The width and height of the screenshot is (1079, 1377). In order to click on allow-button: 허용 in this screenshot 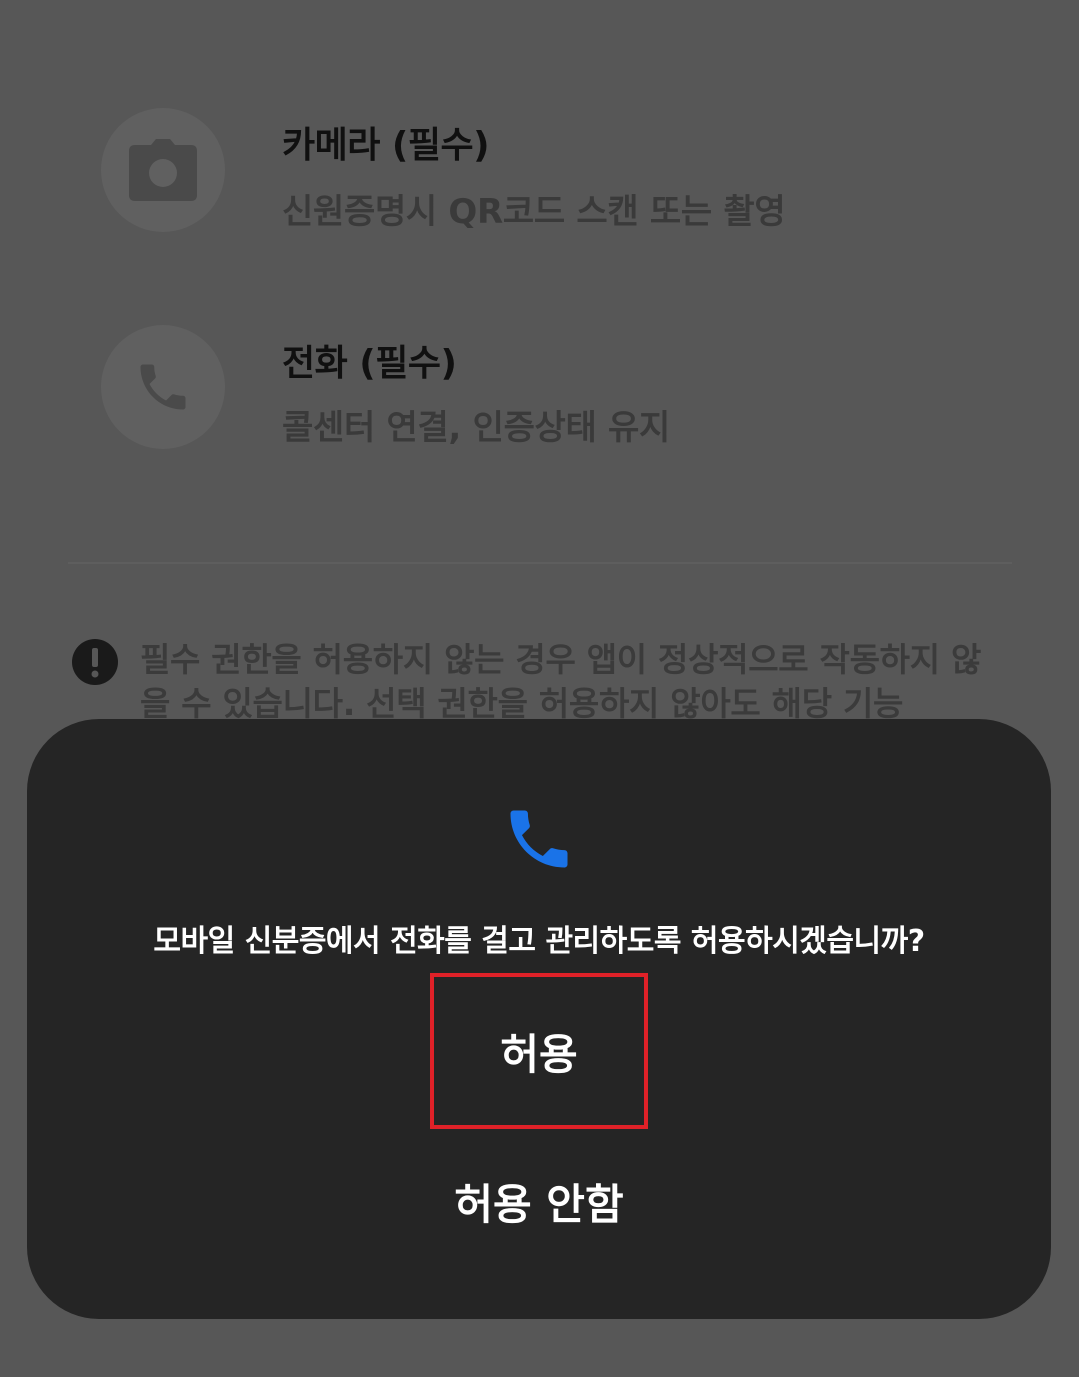, I will do `click(539, 1051)`.